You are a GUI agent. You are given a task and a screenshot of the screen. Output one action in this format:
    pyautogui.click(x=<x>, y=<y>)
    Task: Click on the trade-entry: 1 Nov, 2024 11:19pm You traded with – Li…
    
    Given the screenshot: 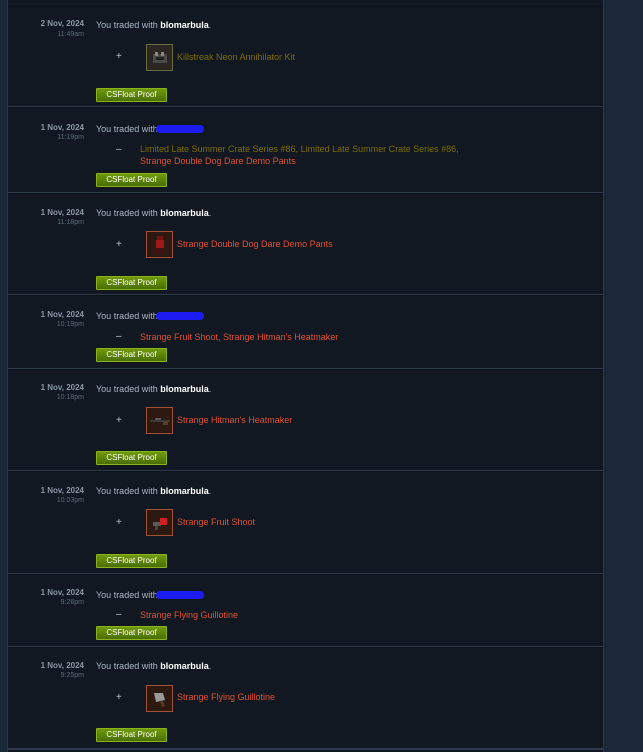 What is the action you would take?
    pyautogui.click(x=305, y=150)
    